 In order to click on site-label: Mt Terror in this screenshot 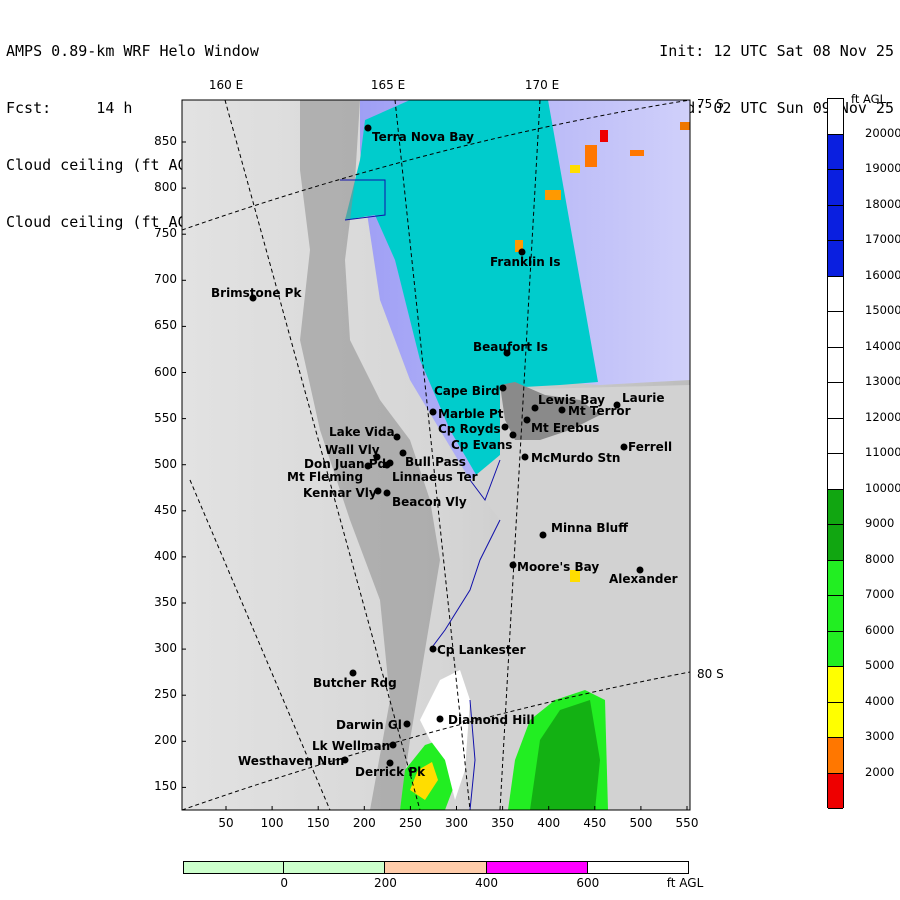, I will do `click(599, 411)`.